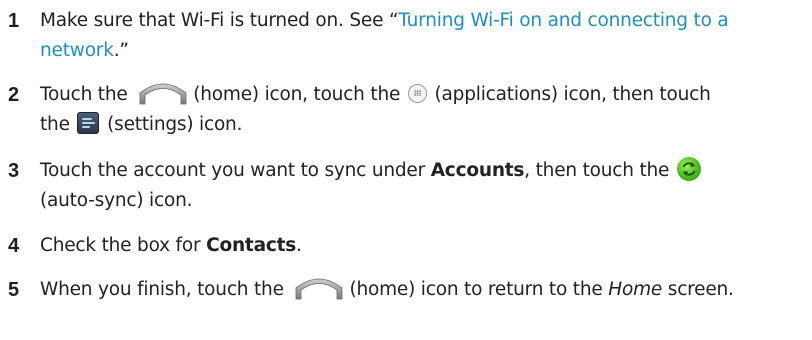  What do you see at coordinates (219, 20) in the screenshot?
I see `step-1-text-a: Make sure that Wi-Fi is turned on. See “` at bounding box center [219, 20].